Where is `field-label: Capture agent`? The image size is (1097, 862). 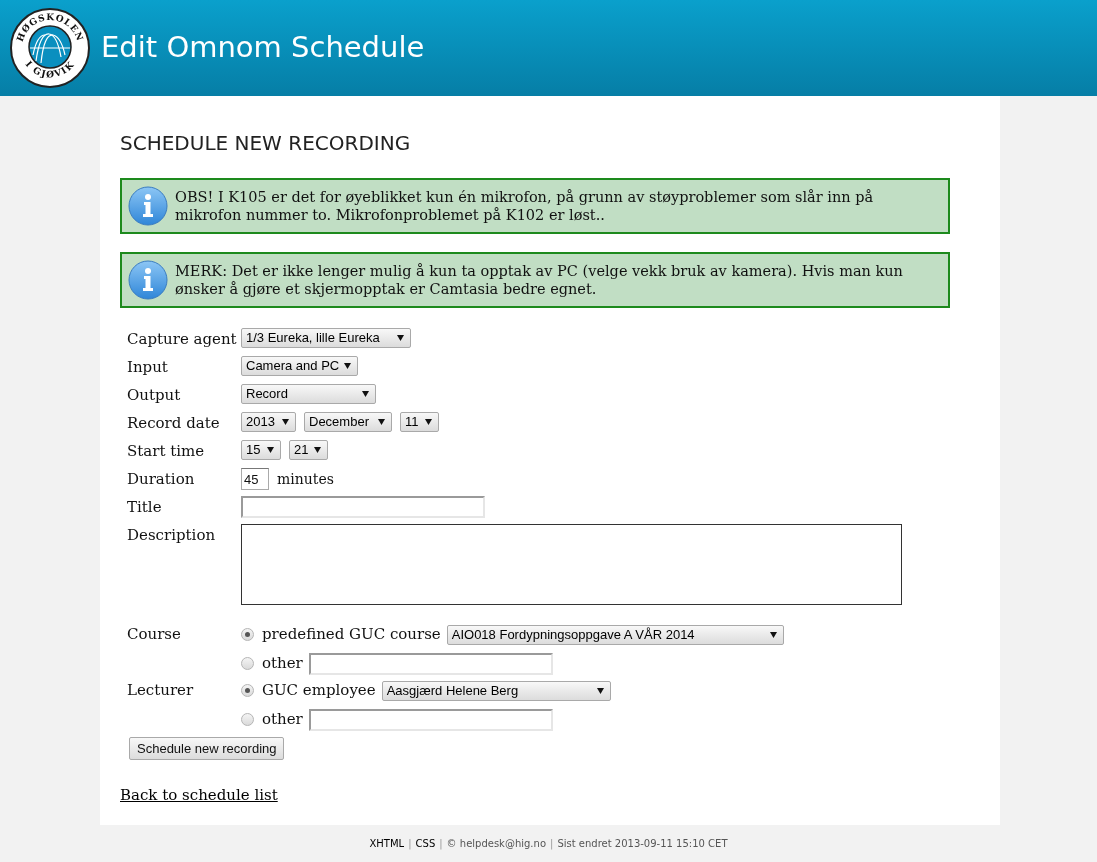 field-label: Capture agent is located at coordinates (182, 339).